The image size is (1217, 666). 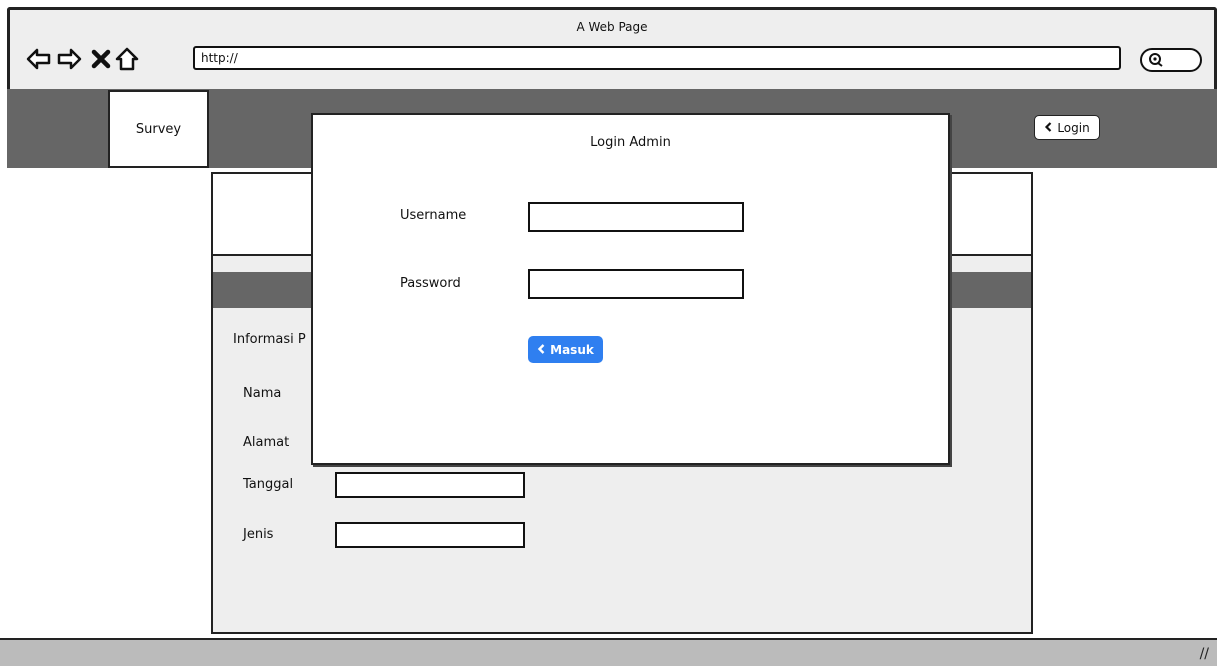 I want to click on masuk-button-label: Masuk, so click(x=572, y=349).